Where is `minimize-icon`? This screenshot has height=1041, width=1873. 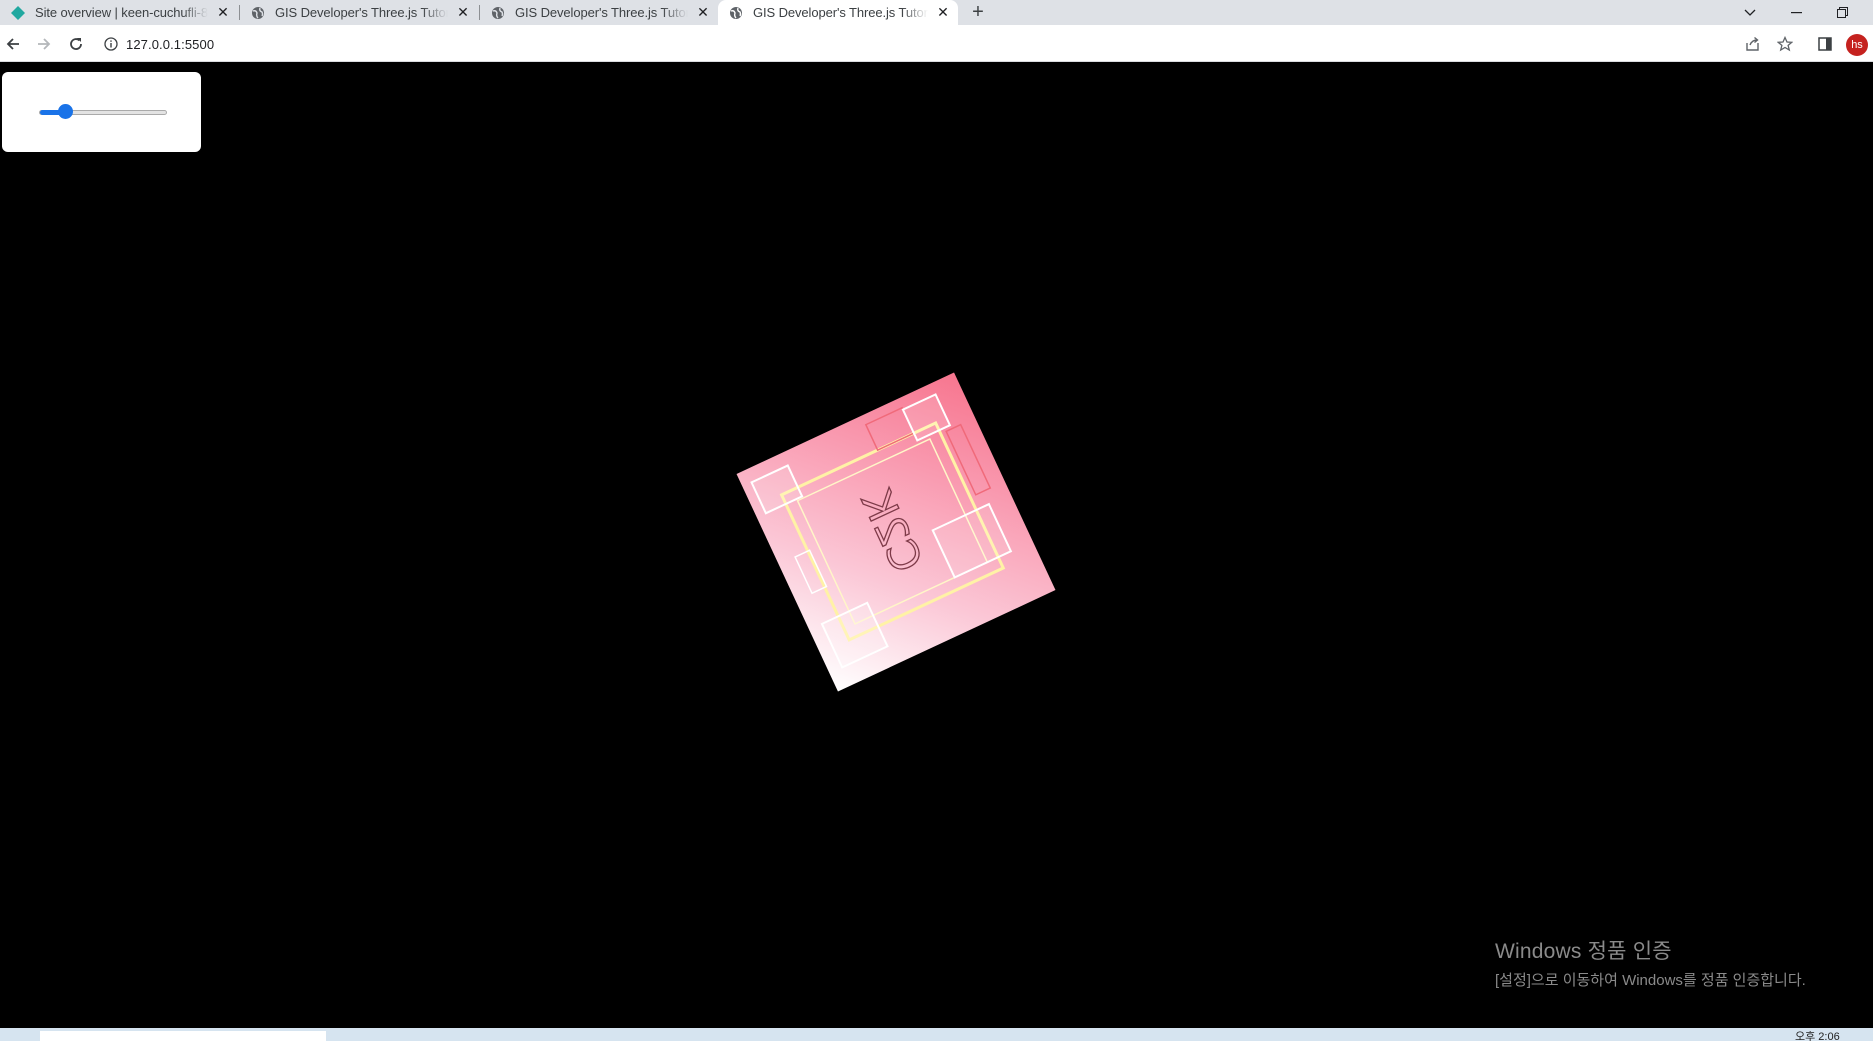 minimize-icon is located at coordinates (1796, 12).